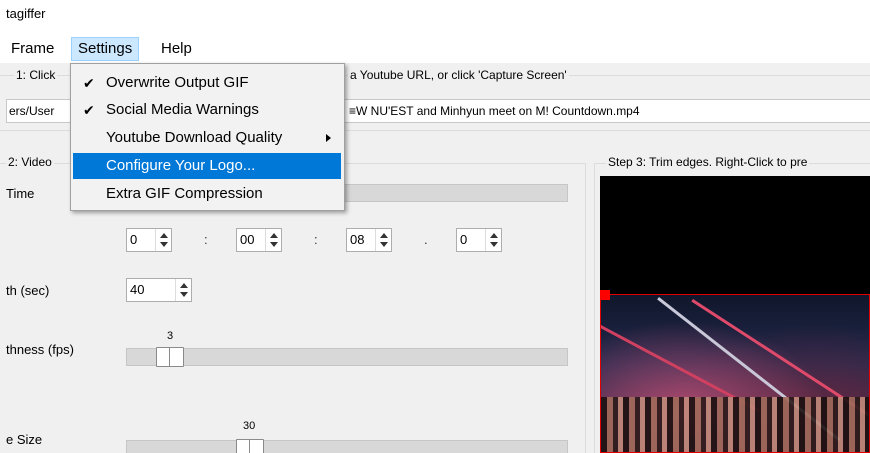 The width and height of the screenshot is (870, 453). Describe the element at coordinates (250, 446) in the screenshot. I see `size-slider-thumb` at that location.